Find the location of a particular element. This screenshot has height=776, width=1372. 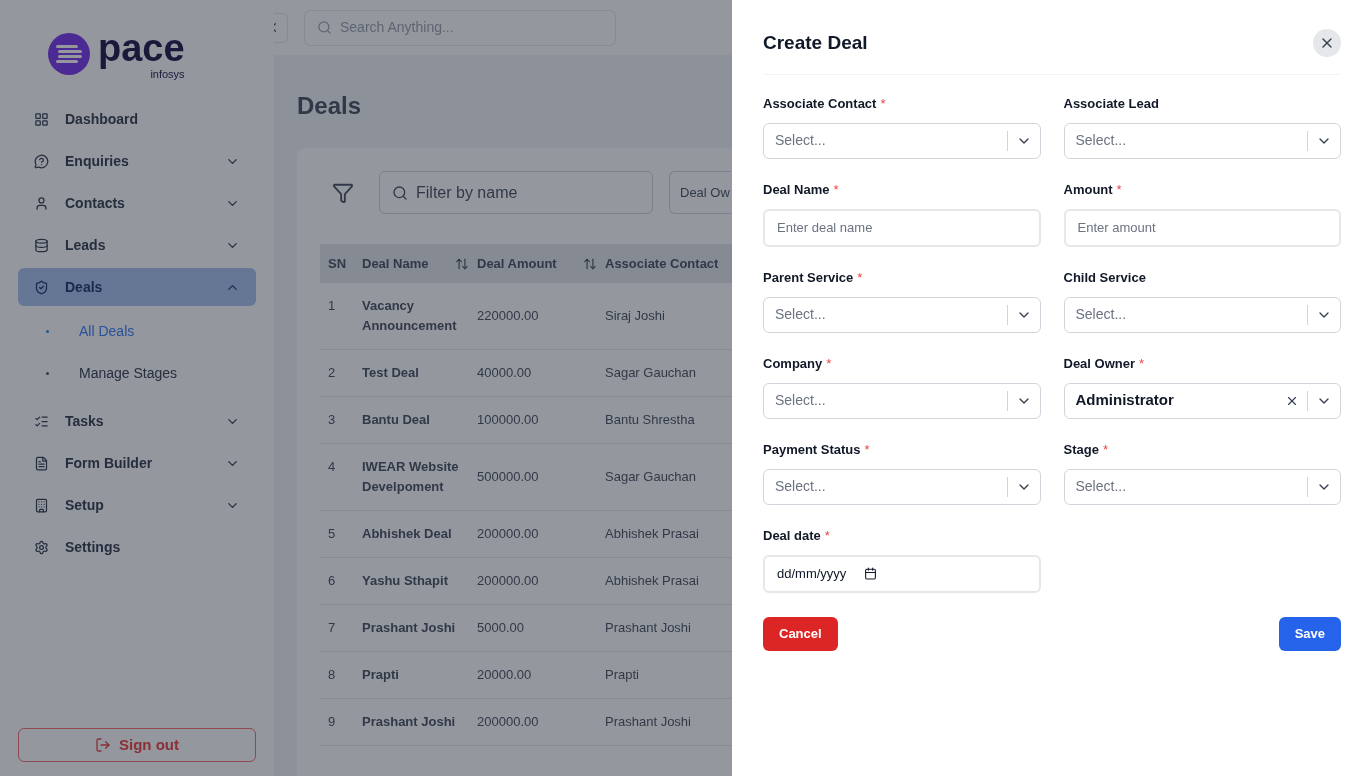

list-icon is located at coordinates (41, 421).